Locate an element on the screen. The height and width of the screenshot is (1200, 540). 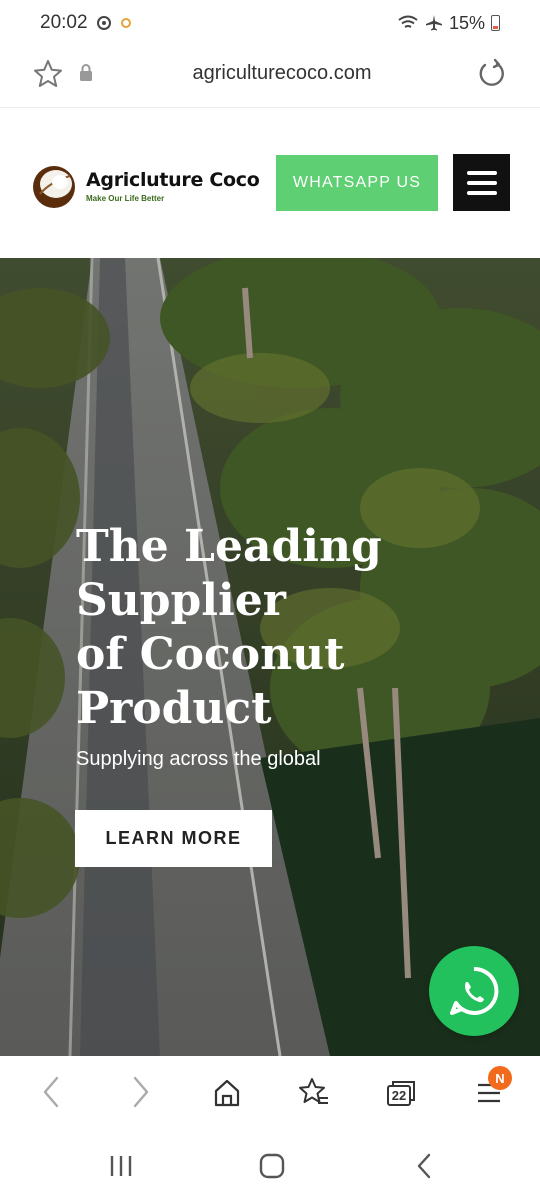
site-logo: Agricluture Coco Make Our Life Better is located at coordinates (145, 186).